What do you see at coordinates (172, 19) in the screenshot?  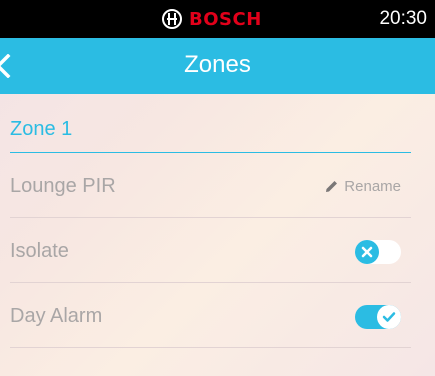 I see `bosch-logo-icon` at bounding box center [172, 19].